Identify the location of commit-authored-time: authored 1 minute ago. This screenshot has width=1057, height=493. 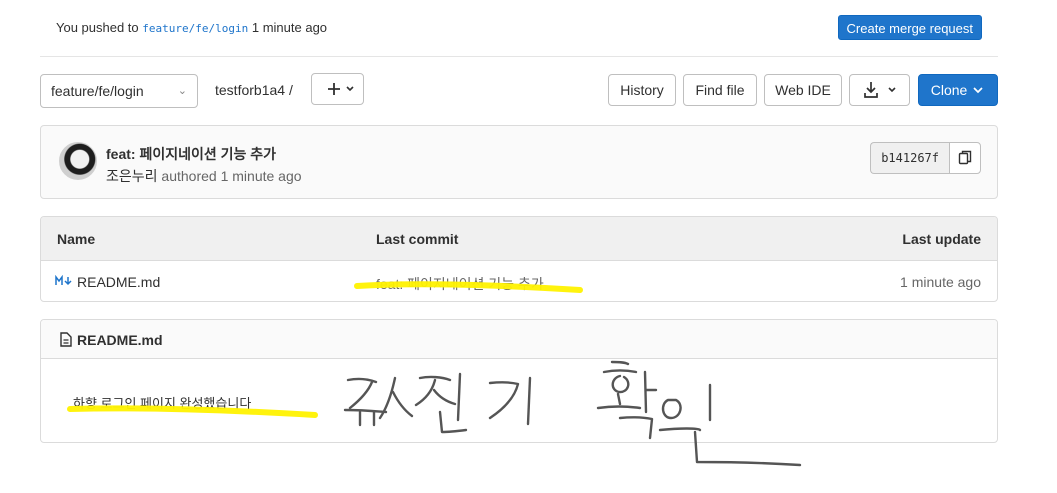
(231, 176).